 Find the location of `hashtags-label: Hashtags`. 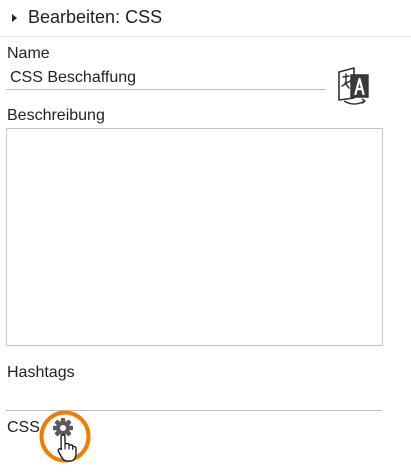

hashtags-label: Hashtags is located at coordinates (41, 372).